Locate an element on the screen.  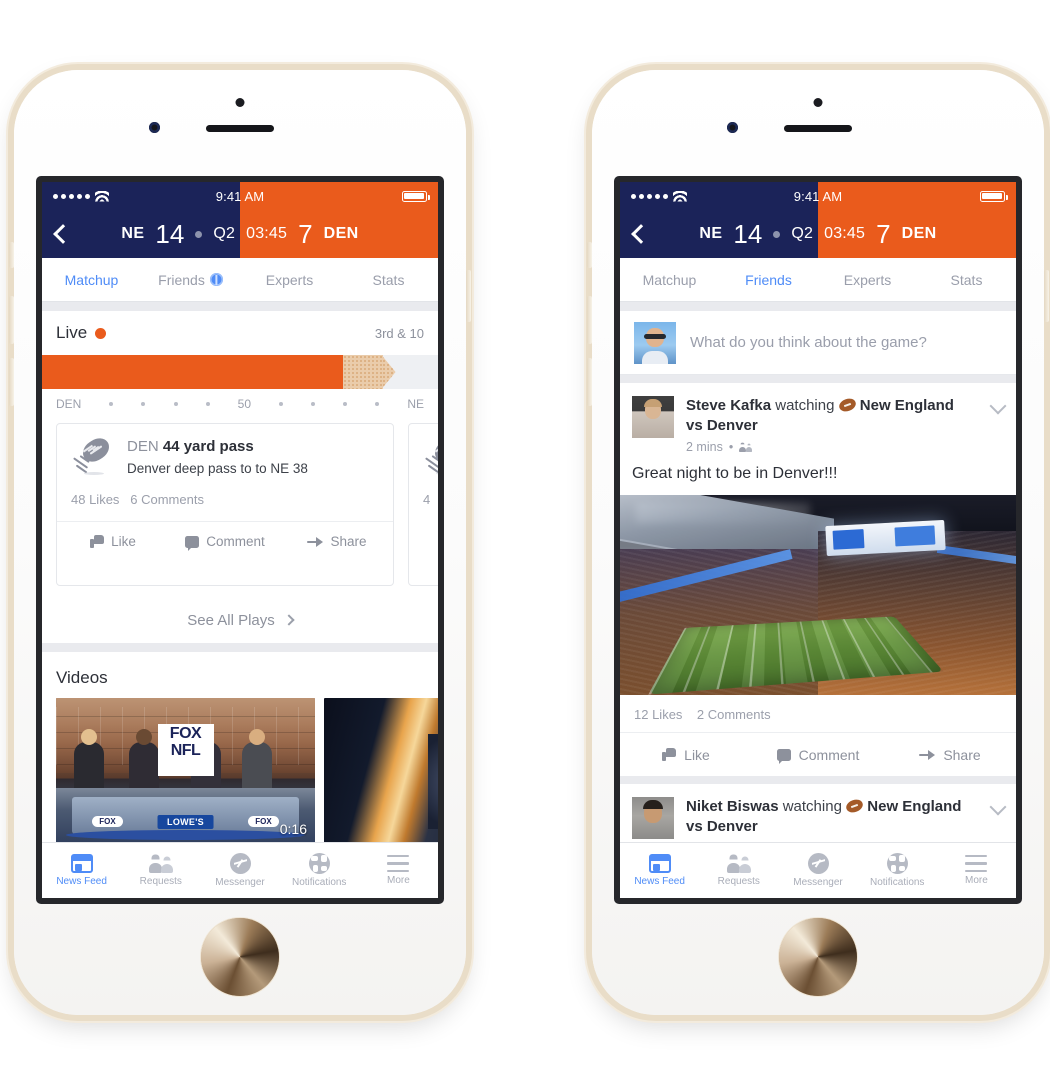
post-like-button: Like is located at coordinates (686, 754).